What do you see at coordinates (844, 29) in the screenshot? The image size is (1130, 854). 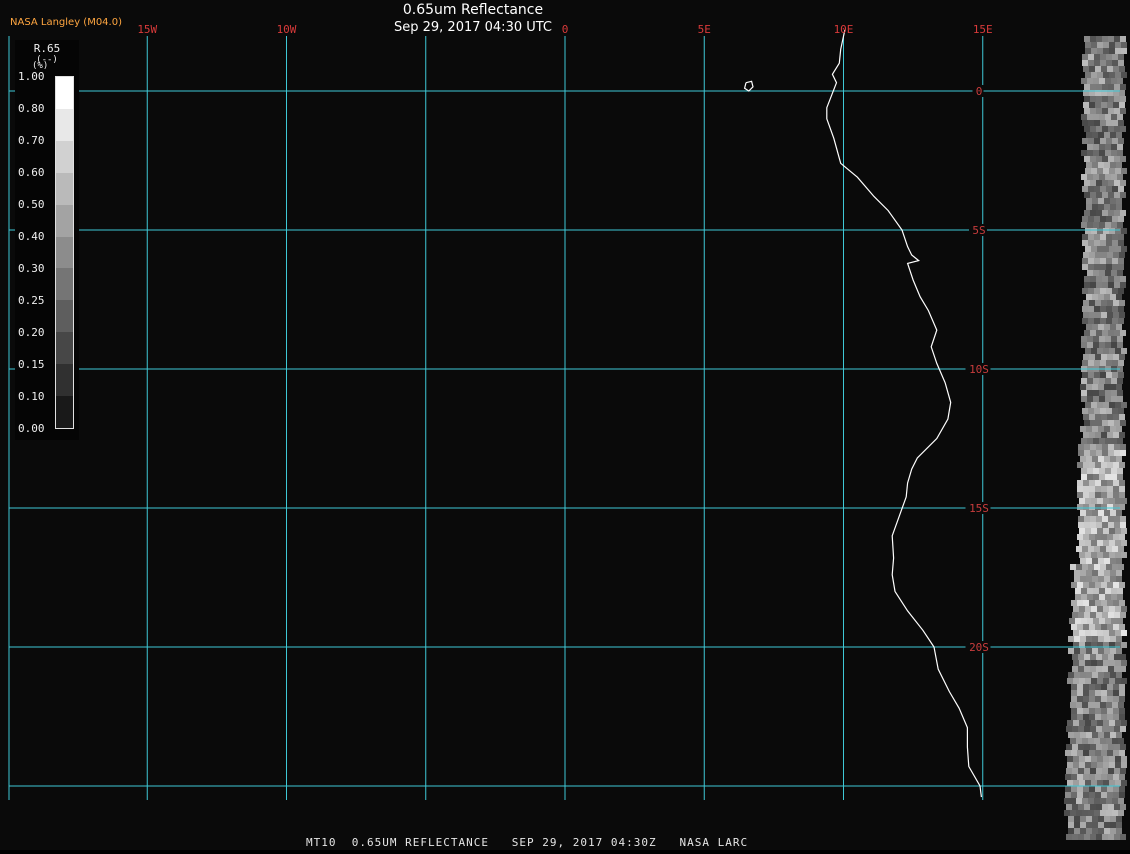 I see `longitude-label: 10E` at bounding box center [844, 29].